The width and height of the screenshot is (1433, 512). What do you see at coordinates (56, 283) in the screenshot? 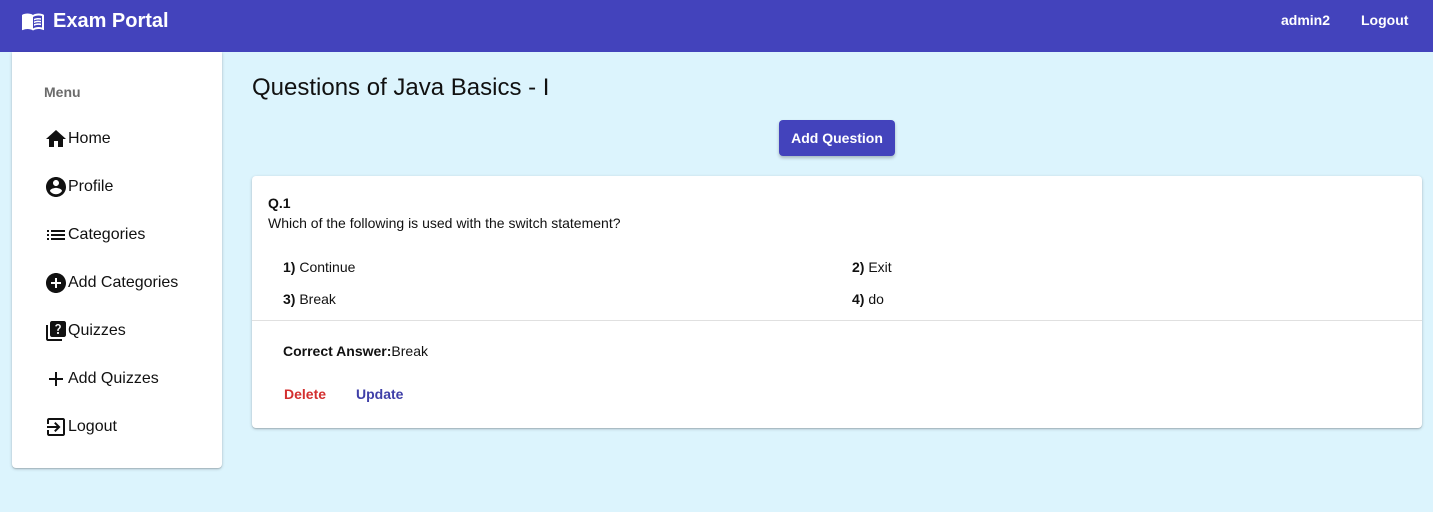
I see `add-circle-icon` at bounding box center [56, 283].